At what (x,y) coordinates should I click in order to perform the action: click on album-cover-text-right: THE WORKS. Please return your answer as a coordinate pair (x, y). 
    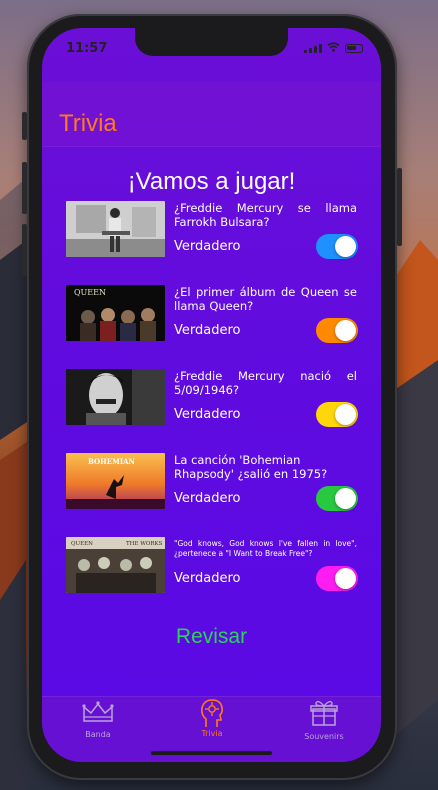
    Looking at the image, I should click on (144, 544).